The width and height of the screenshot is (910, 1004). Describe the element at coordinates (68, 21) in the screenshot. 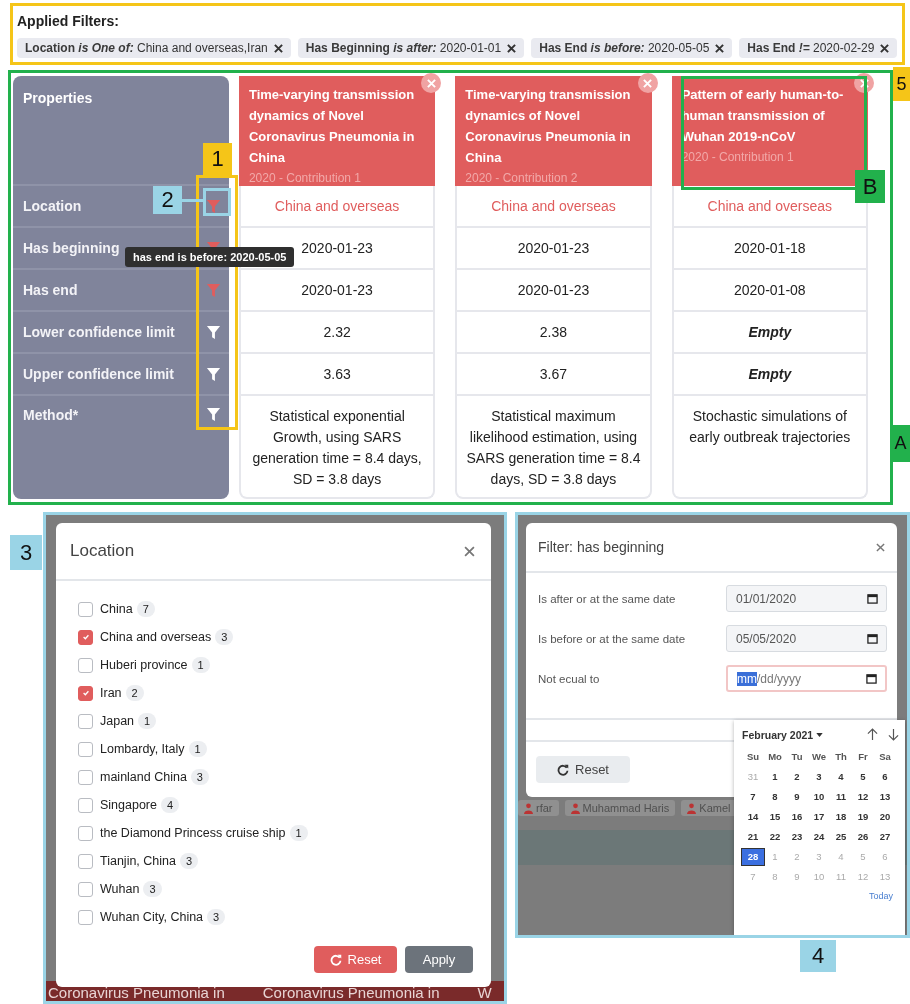

I see `applied-filters-title: Applied Filters:` at that location.